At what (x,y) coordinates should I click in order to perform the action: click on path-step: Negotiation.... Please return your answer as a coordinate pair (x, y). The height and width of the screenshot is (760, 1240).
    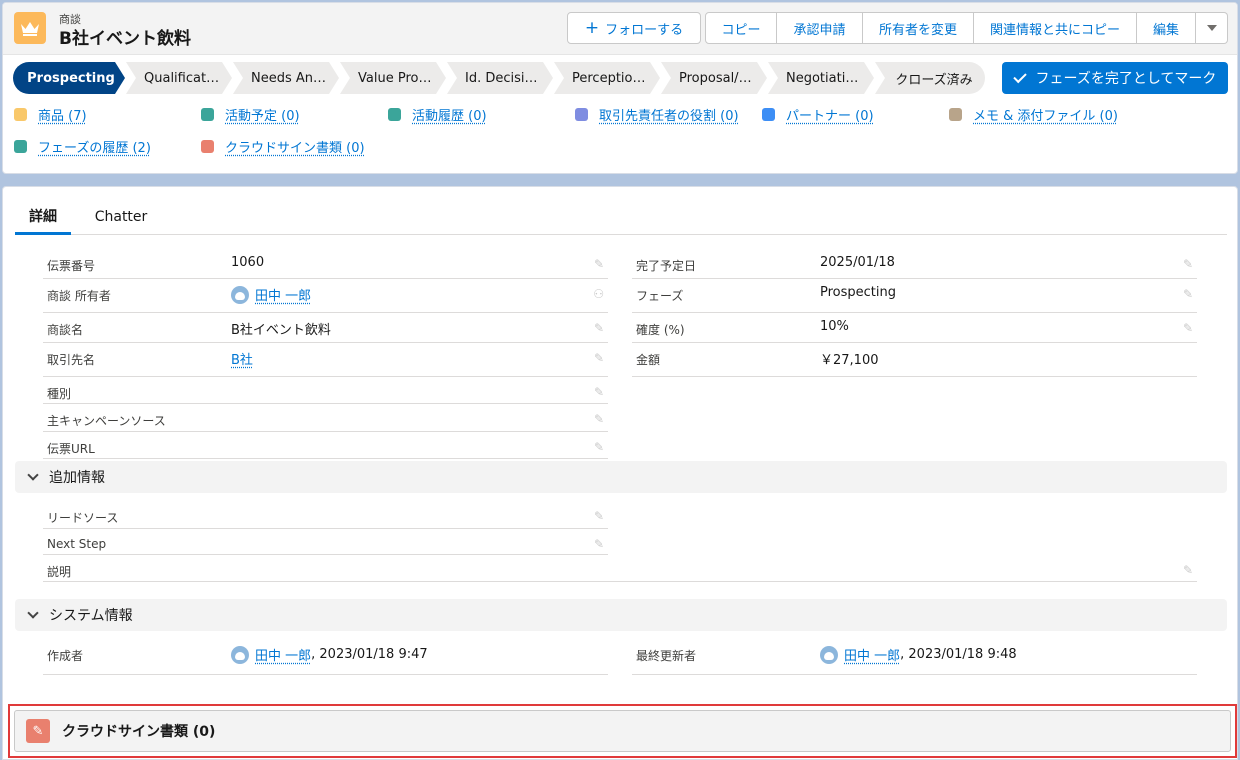
    Looking at the image, I should click on (821, 78).